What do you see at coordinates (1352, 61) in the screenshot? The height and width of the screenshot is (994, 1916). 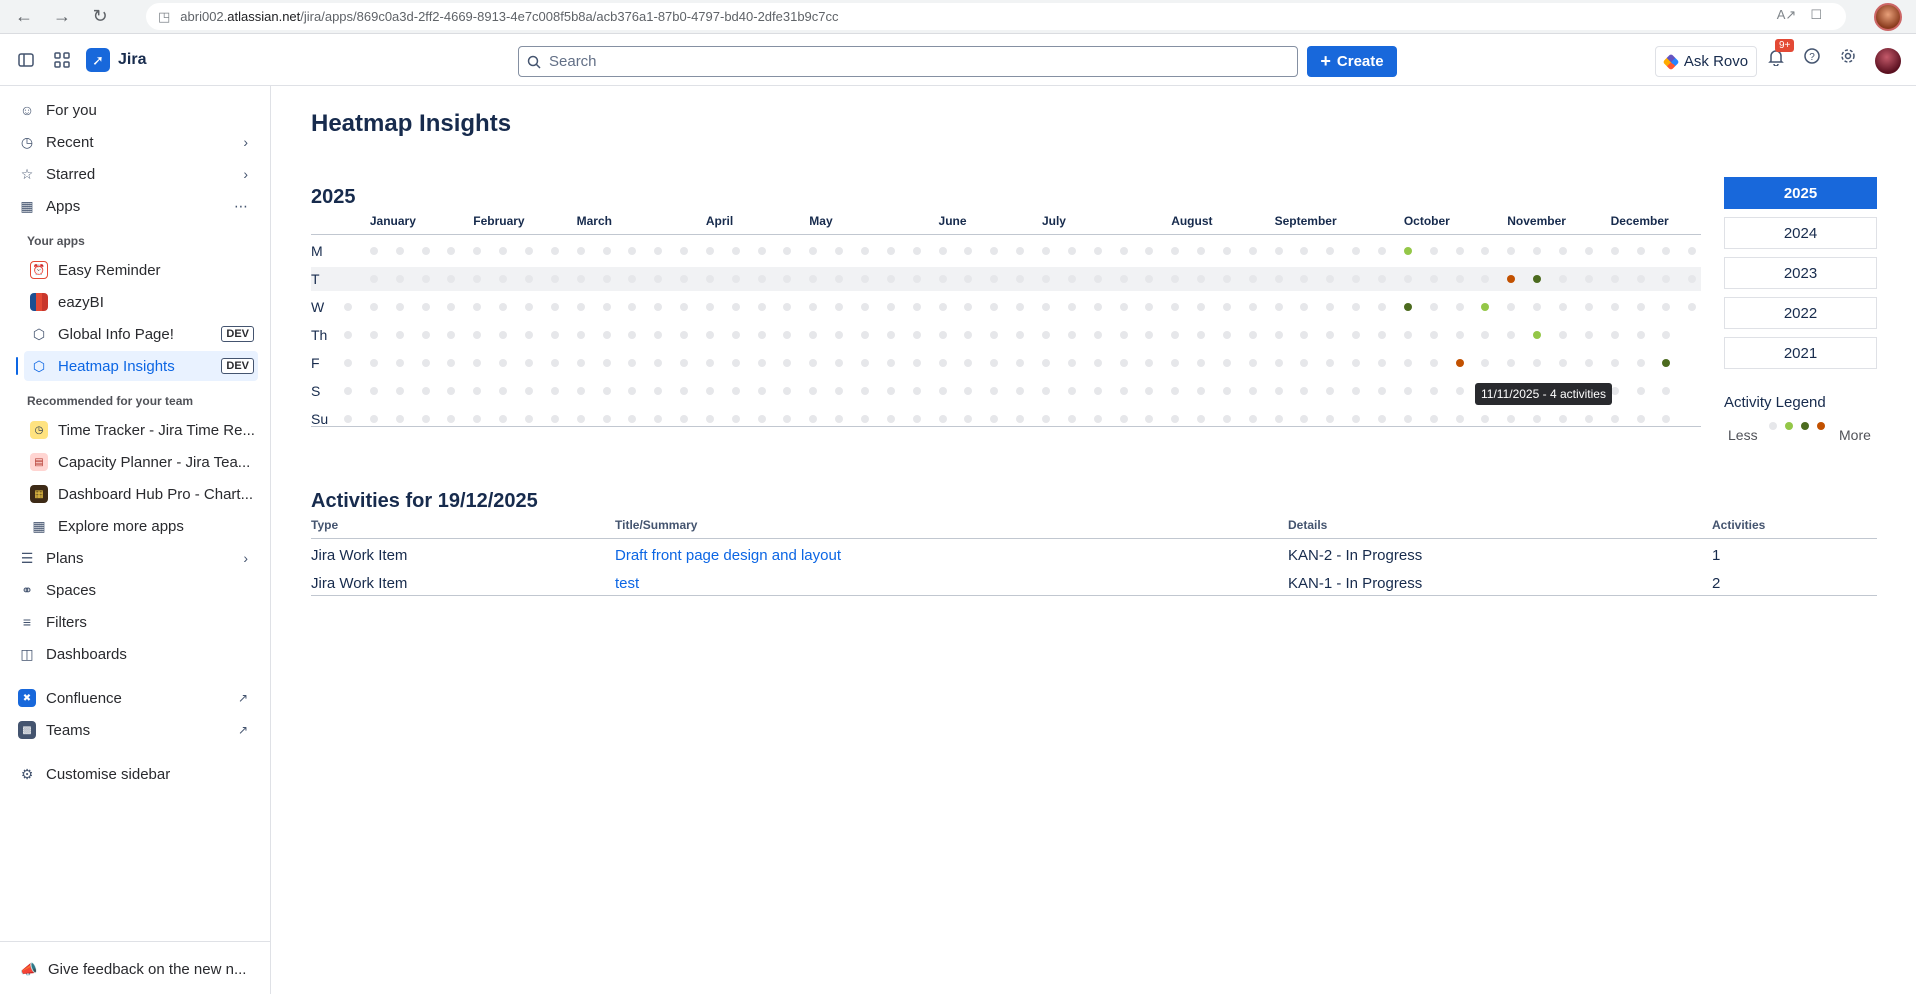 I see `create-button: + Create` at bounding box center [1352, 61].